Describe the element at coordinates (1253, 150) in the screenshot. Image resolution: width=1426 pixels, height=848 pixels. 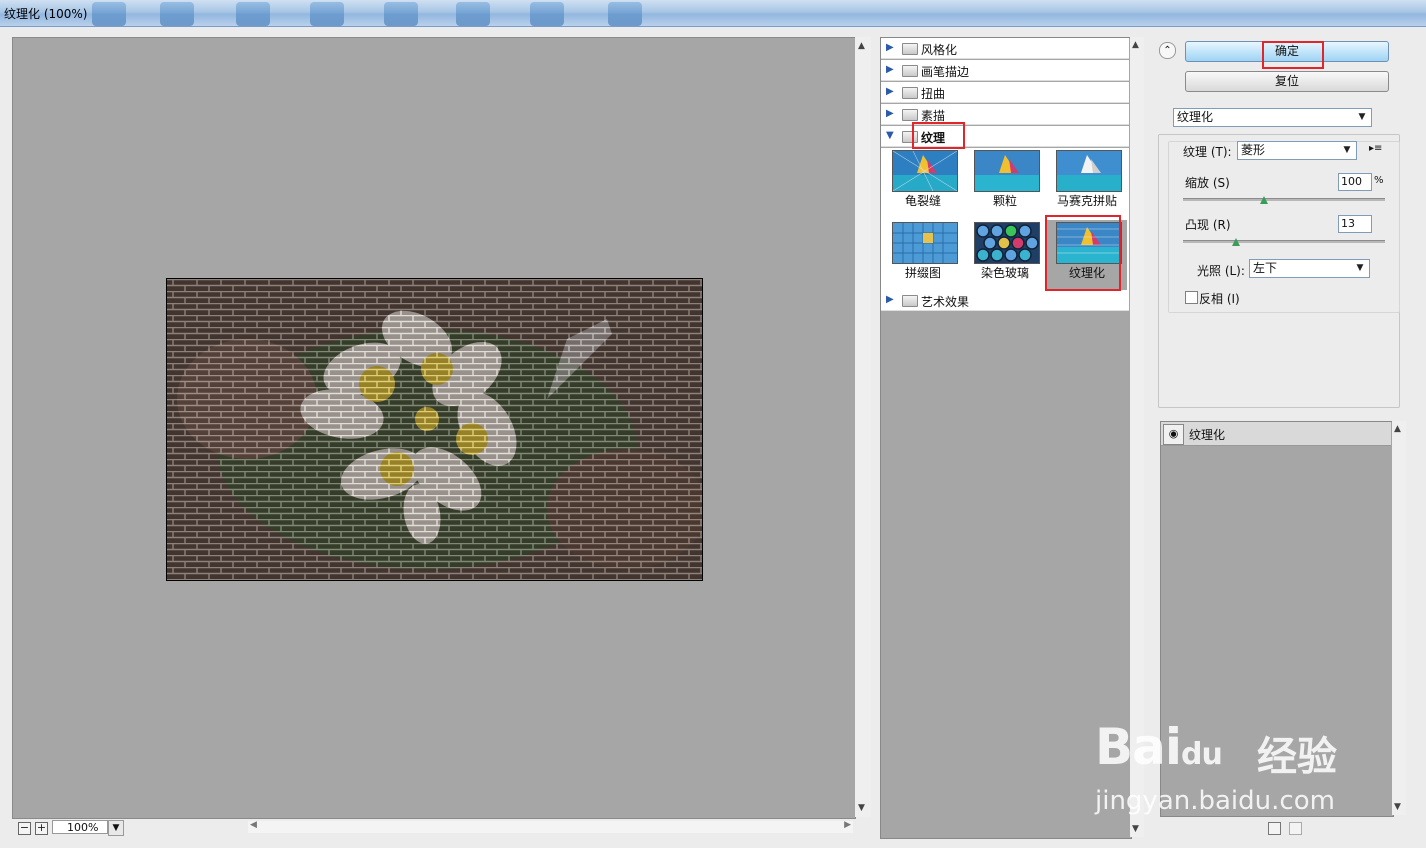
I see `texture-select-value: 菱形` at that location.